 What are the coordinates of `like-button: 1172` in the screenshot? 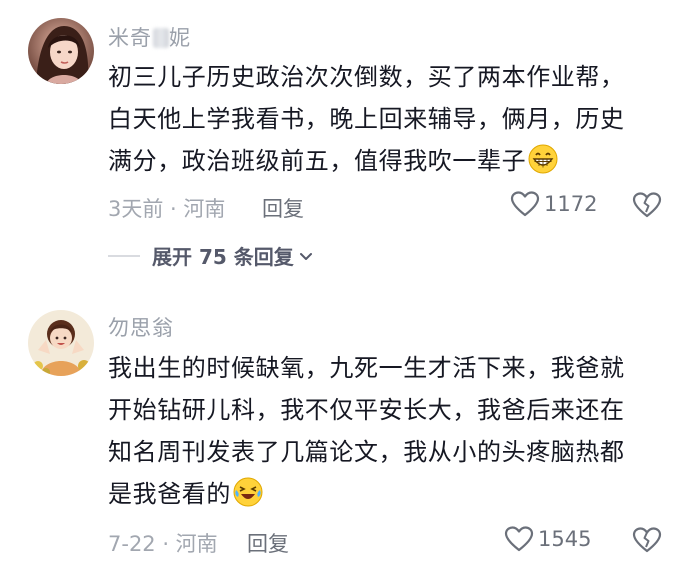 It's located at (553, 204).